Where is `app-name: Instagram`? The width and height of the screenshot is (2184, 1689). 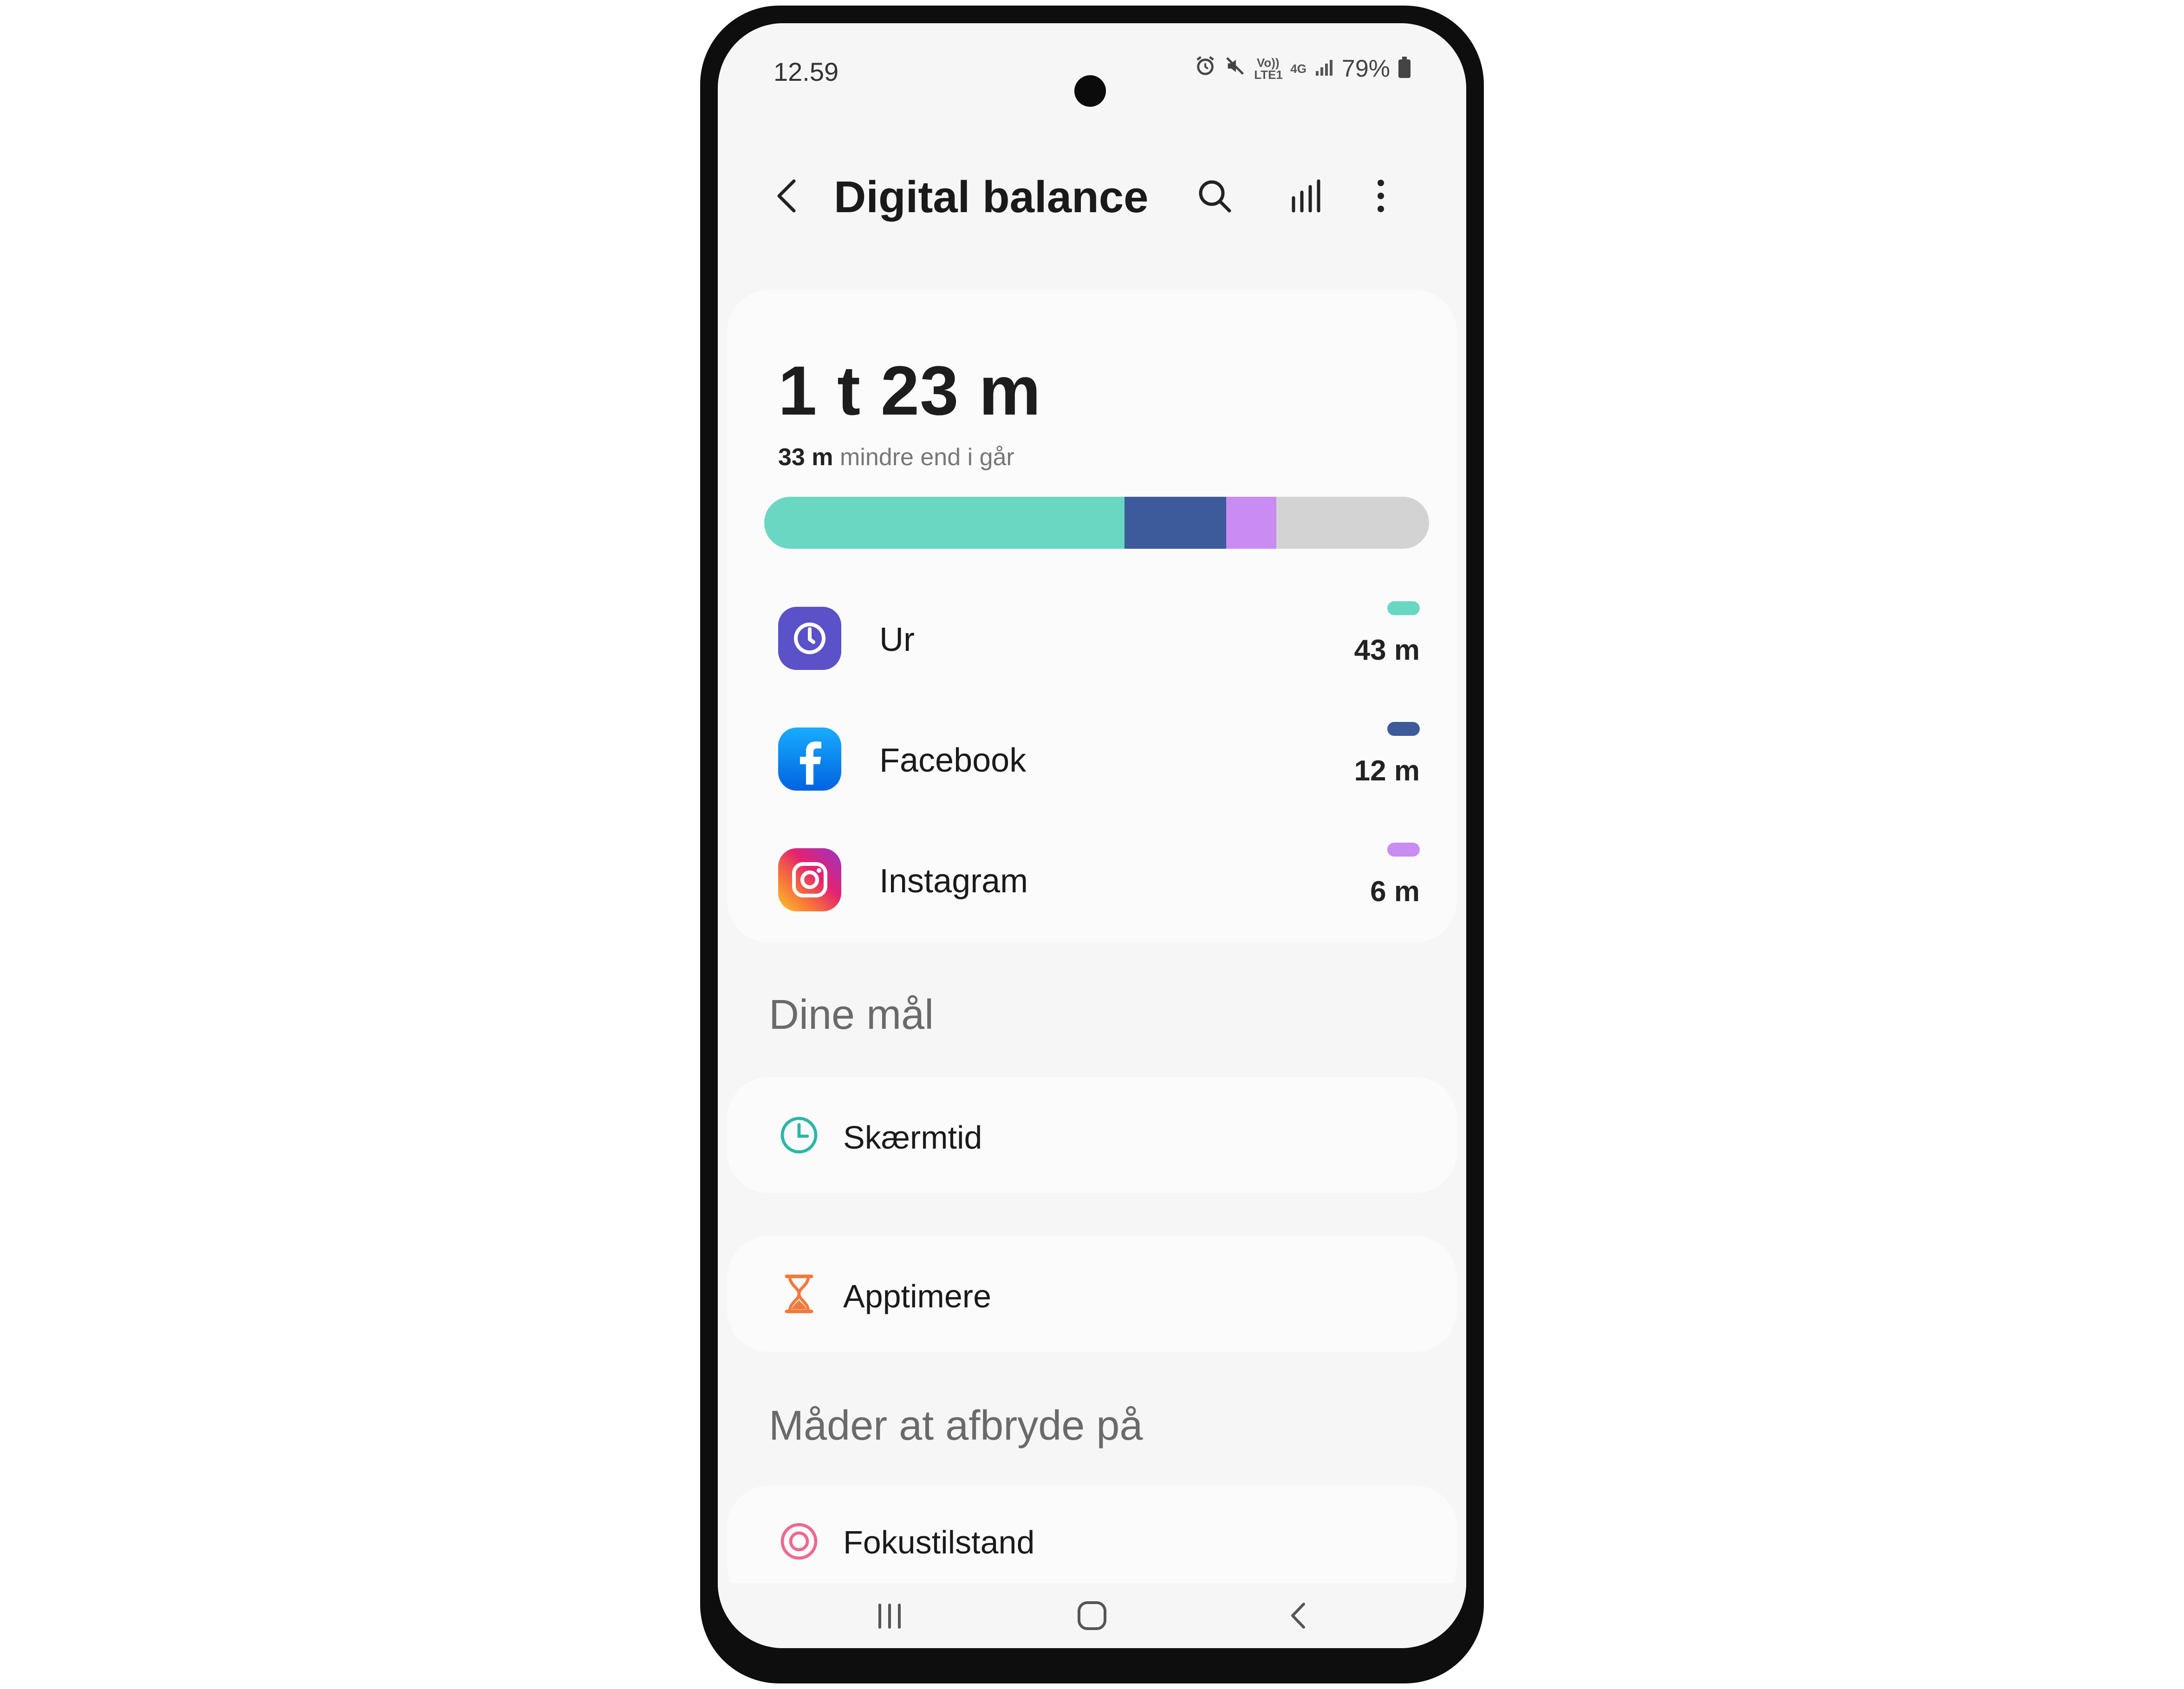
app-name: Instagram is located at coordinates (953, 882).